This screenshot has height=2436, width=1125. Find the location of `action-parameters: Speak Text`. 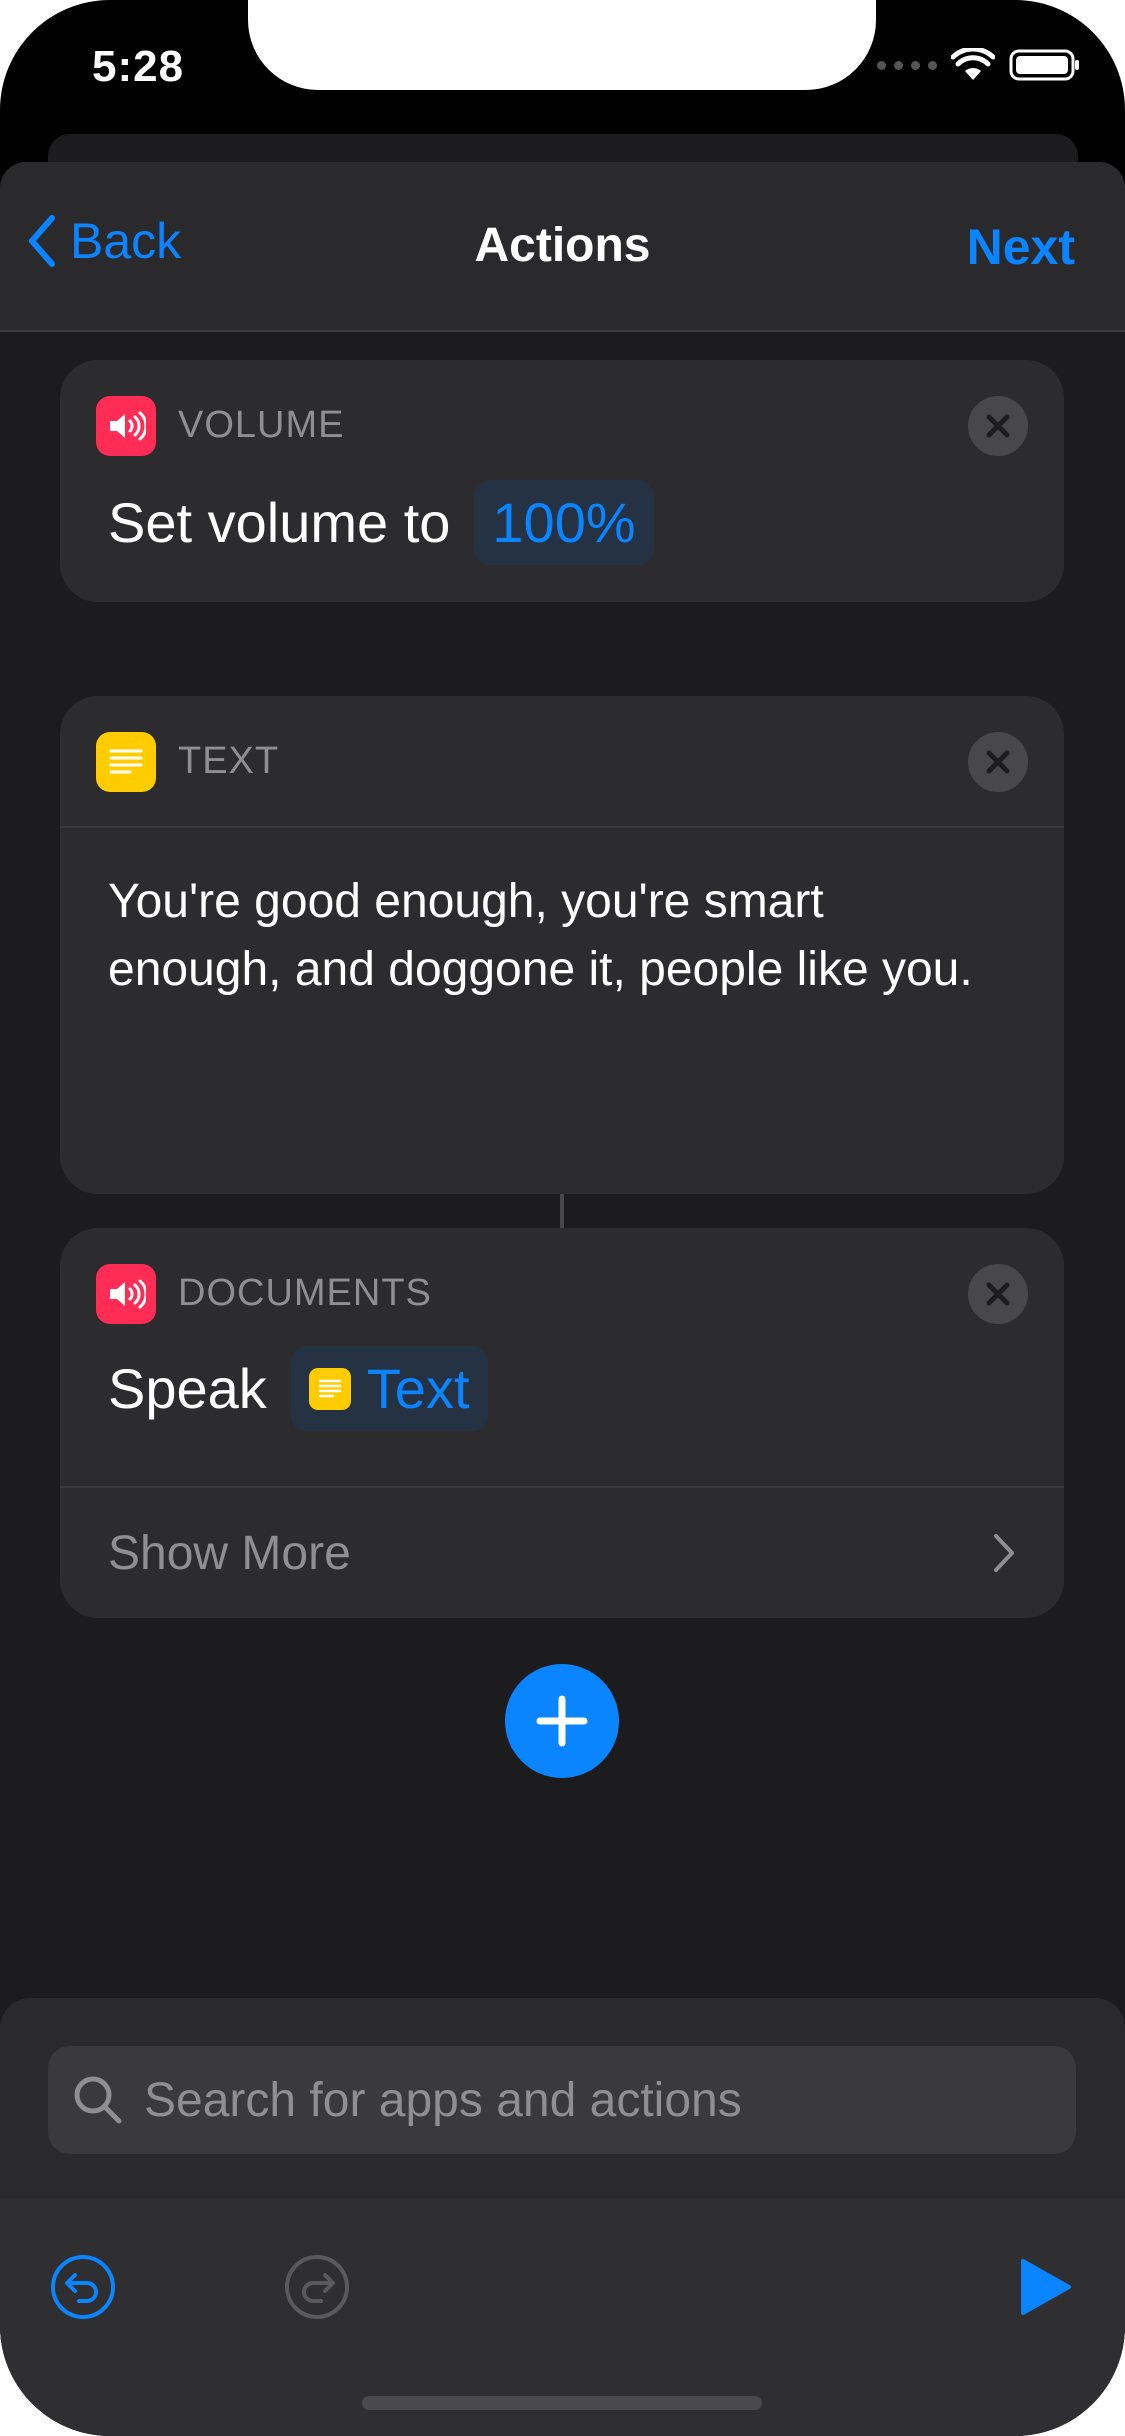

action-parameters: Speak Text is located at coordinates (298, 1388).